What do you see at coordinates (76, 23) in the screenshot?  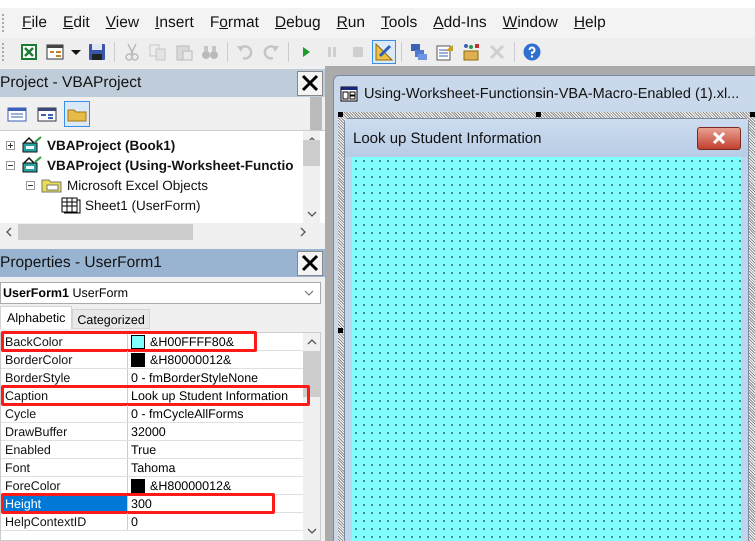 I see `menu-item: Edit` at bounding box center [76, 23].